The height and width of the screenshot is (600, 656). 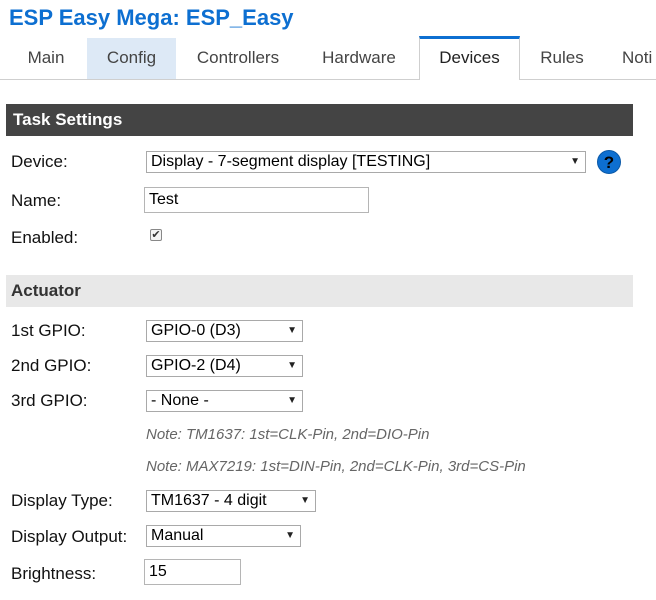 What do you see at coordinates (180, 400) in the screenshot?
I see `gpio3-select-value: - None -` at bounding box center [180, 400].